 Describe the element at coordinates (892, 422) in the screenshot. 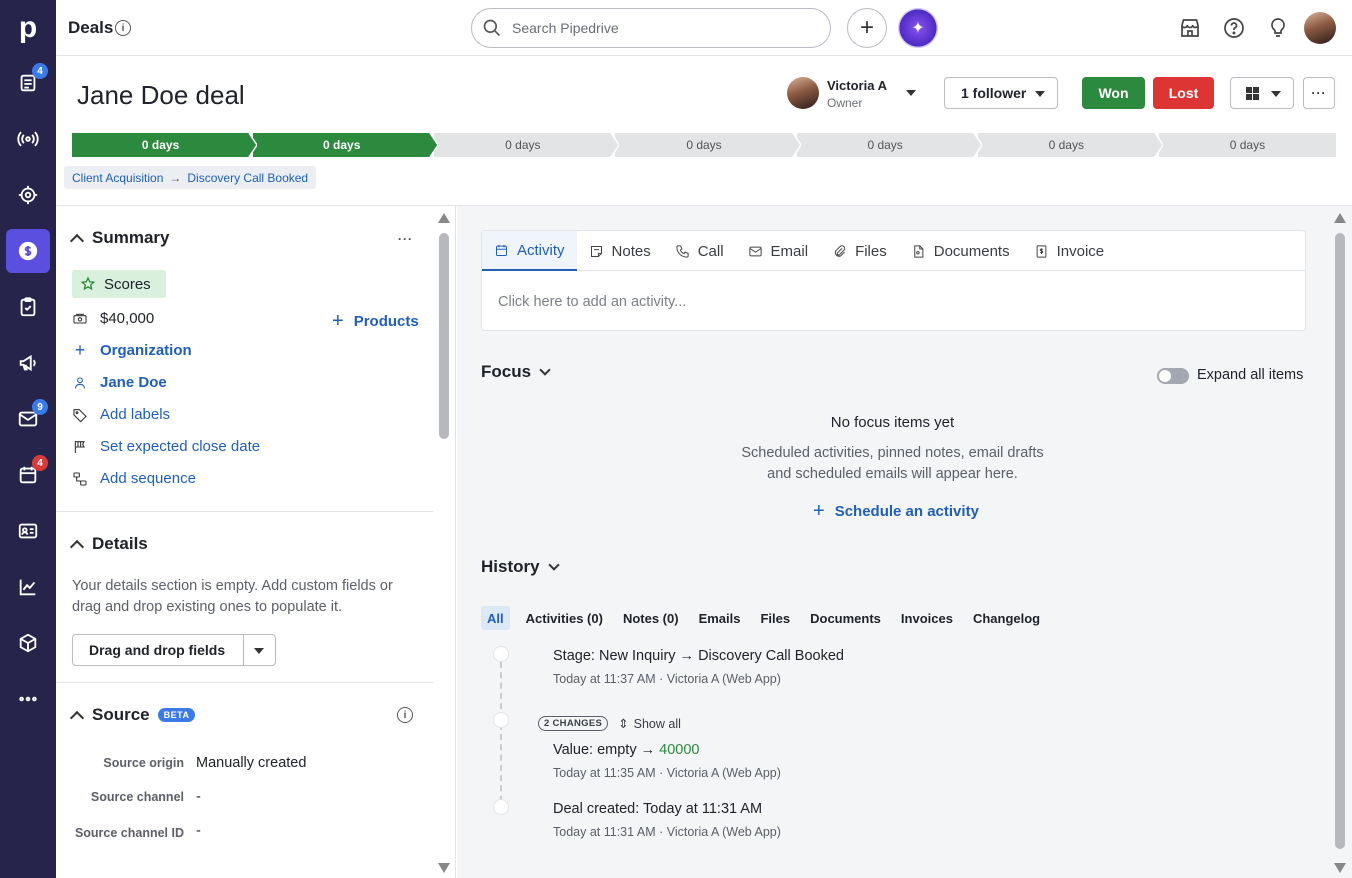

I see `no-focus-title: No focus items yet` at that location.